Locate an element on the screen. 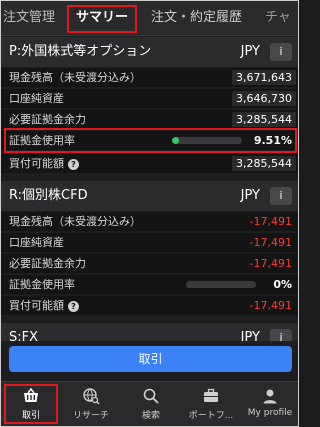 Image resolution: width=320 pixels, height=427 pixels. nav-label: My profile is located at coordinates (270, 413).